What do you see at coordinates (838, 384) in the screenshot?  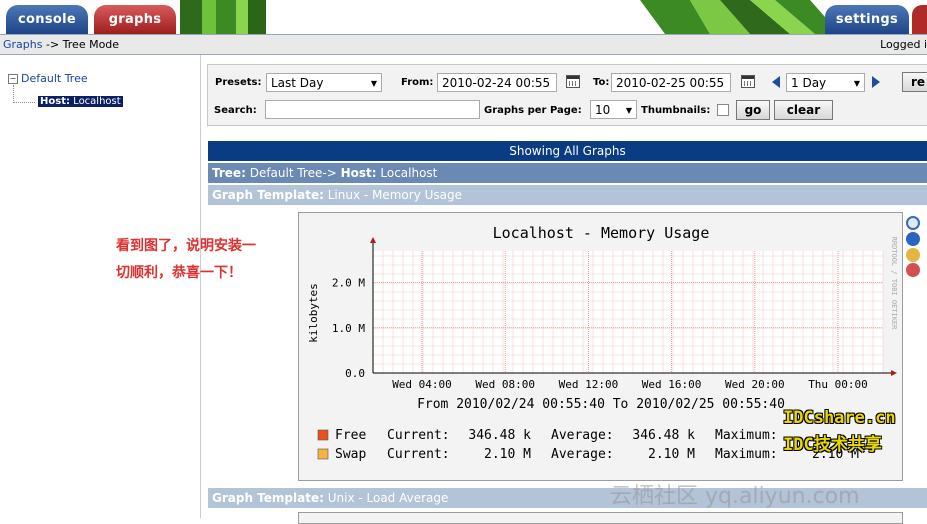 I see `x-tick-label: Thu 00:00` at bounding box center [838, 384].